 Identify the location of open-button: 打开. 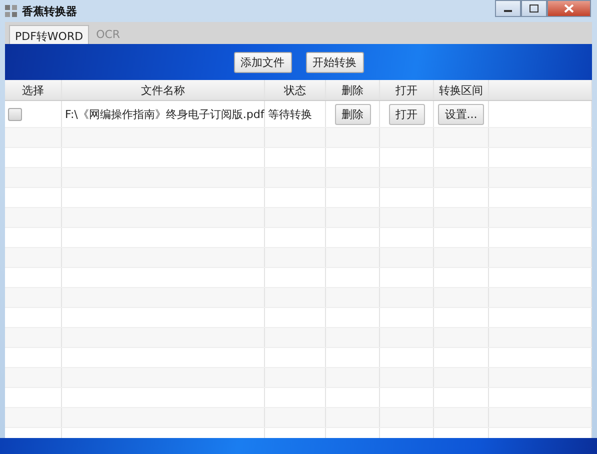
(406, 114).